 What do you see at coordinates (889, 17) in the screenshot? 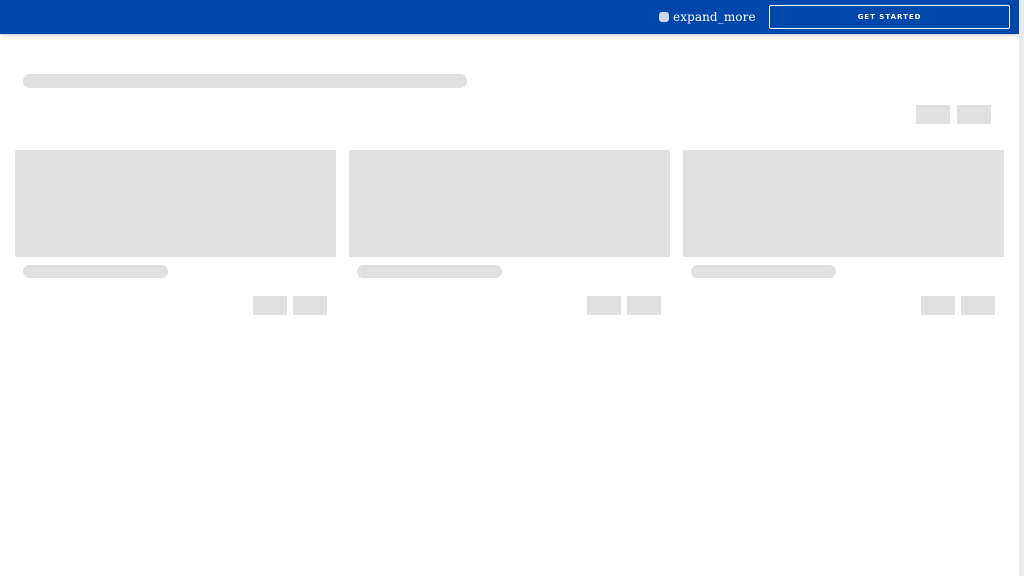
I see `get-started-button: GET STARTED` at bounding box center [889, 17].